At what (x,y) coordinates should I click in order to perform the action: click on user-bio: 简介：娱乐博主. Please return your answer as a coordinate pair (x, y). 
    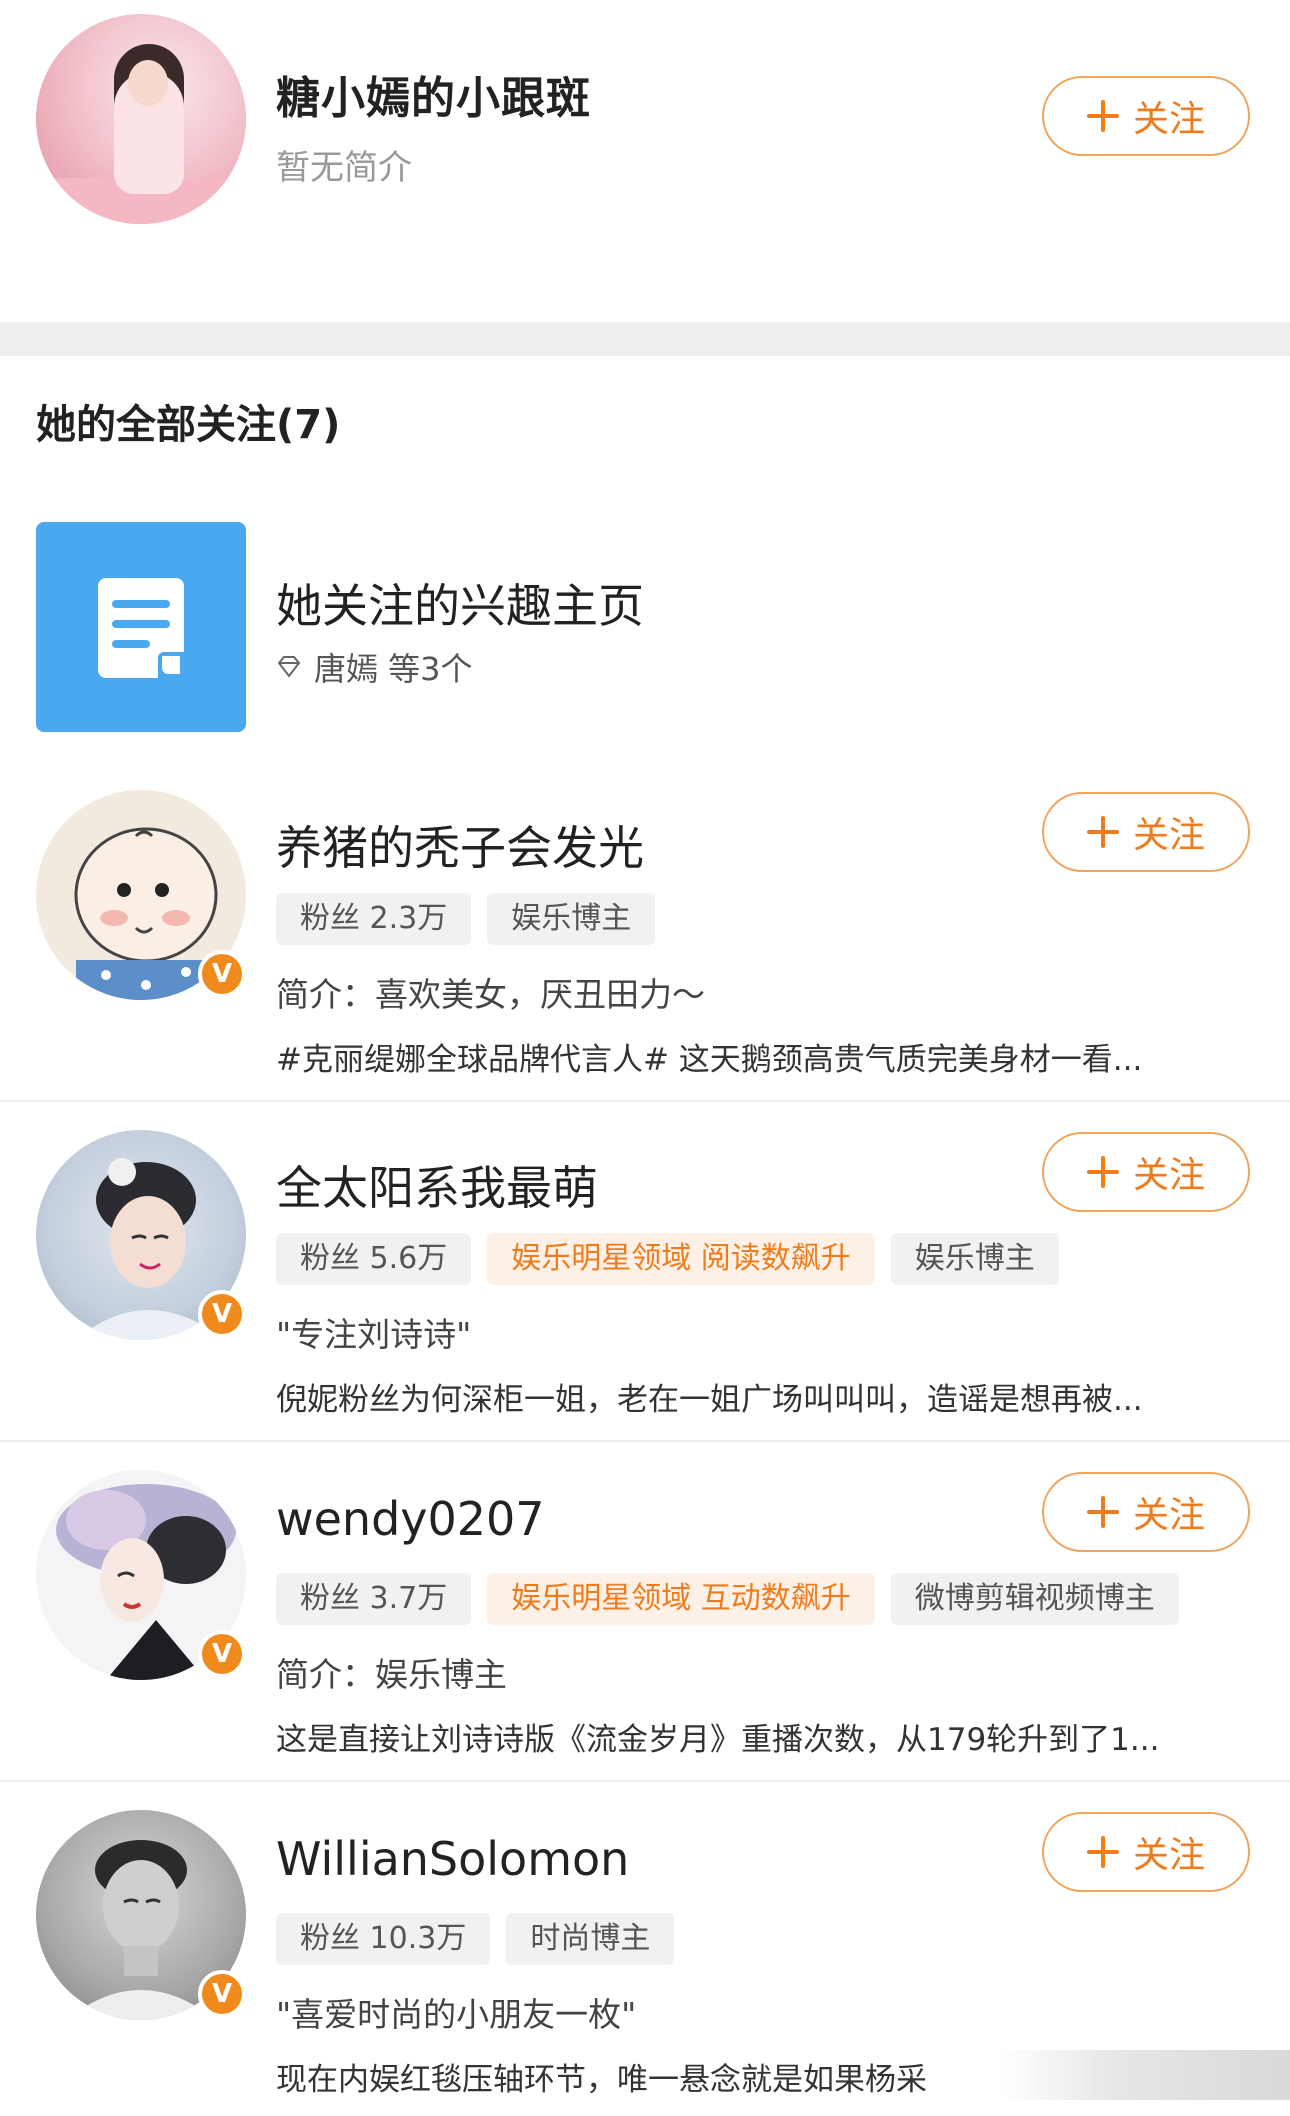
    Looking at the image, I should click on (391, 1674).